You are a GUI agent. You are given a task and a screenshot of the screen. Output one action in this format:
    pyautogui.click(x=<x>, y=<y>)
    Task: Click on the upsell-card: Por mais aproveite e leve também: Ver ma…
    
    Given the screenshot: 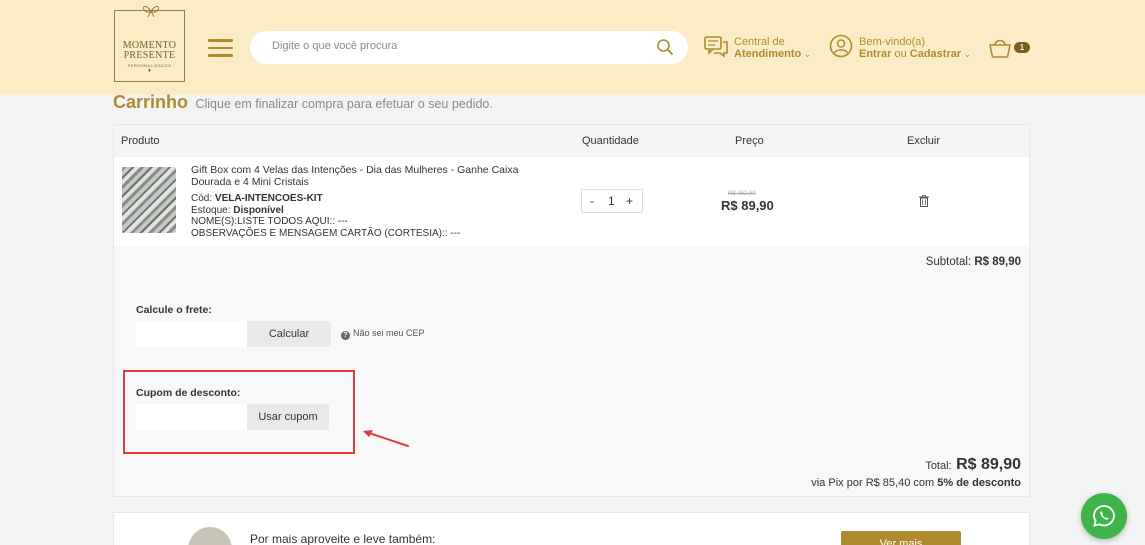 What is the action you would take?
    pyautogui.click(x=571, y=528)
    